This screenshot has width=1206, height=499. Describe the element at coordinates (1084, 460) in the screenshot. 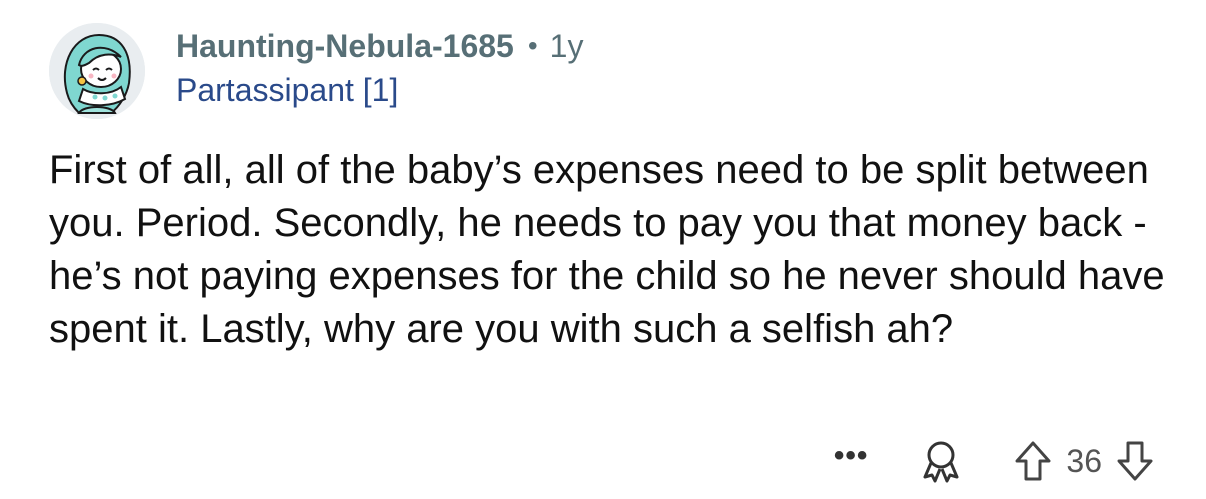

I see `vote-score: 36` at that location.